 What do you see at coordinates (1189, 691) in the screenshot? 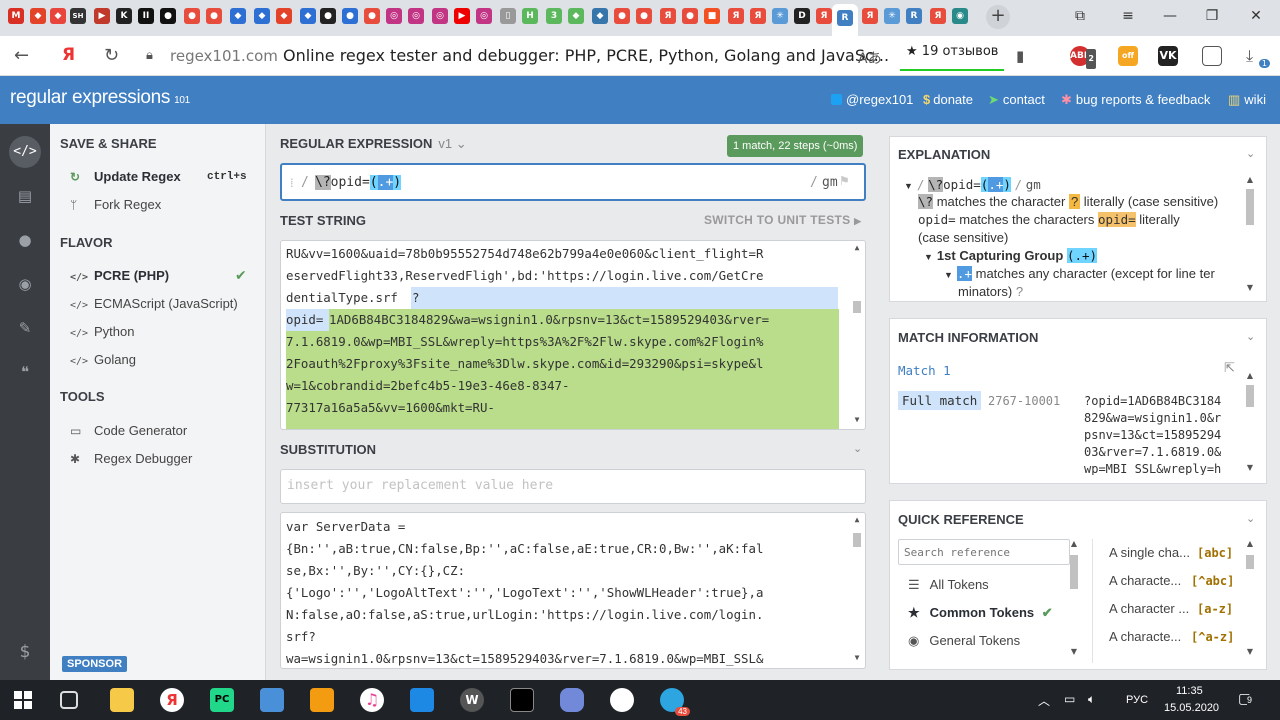
I see `clock-time: 11:35` at bounding box center [1189, 691].